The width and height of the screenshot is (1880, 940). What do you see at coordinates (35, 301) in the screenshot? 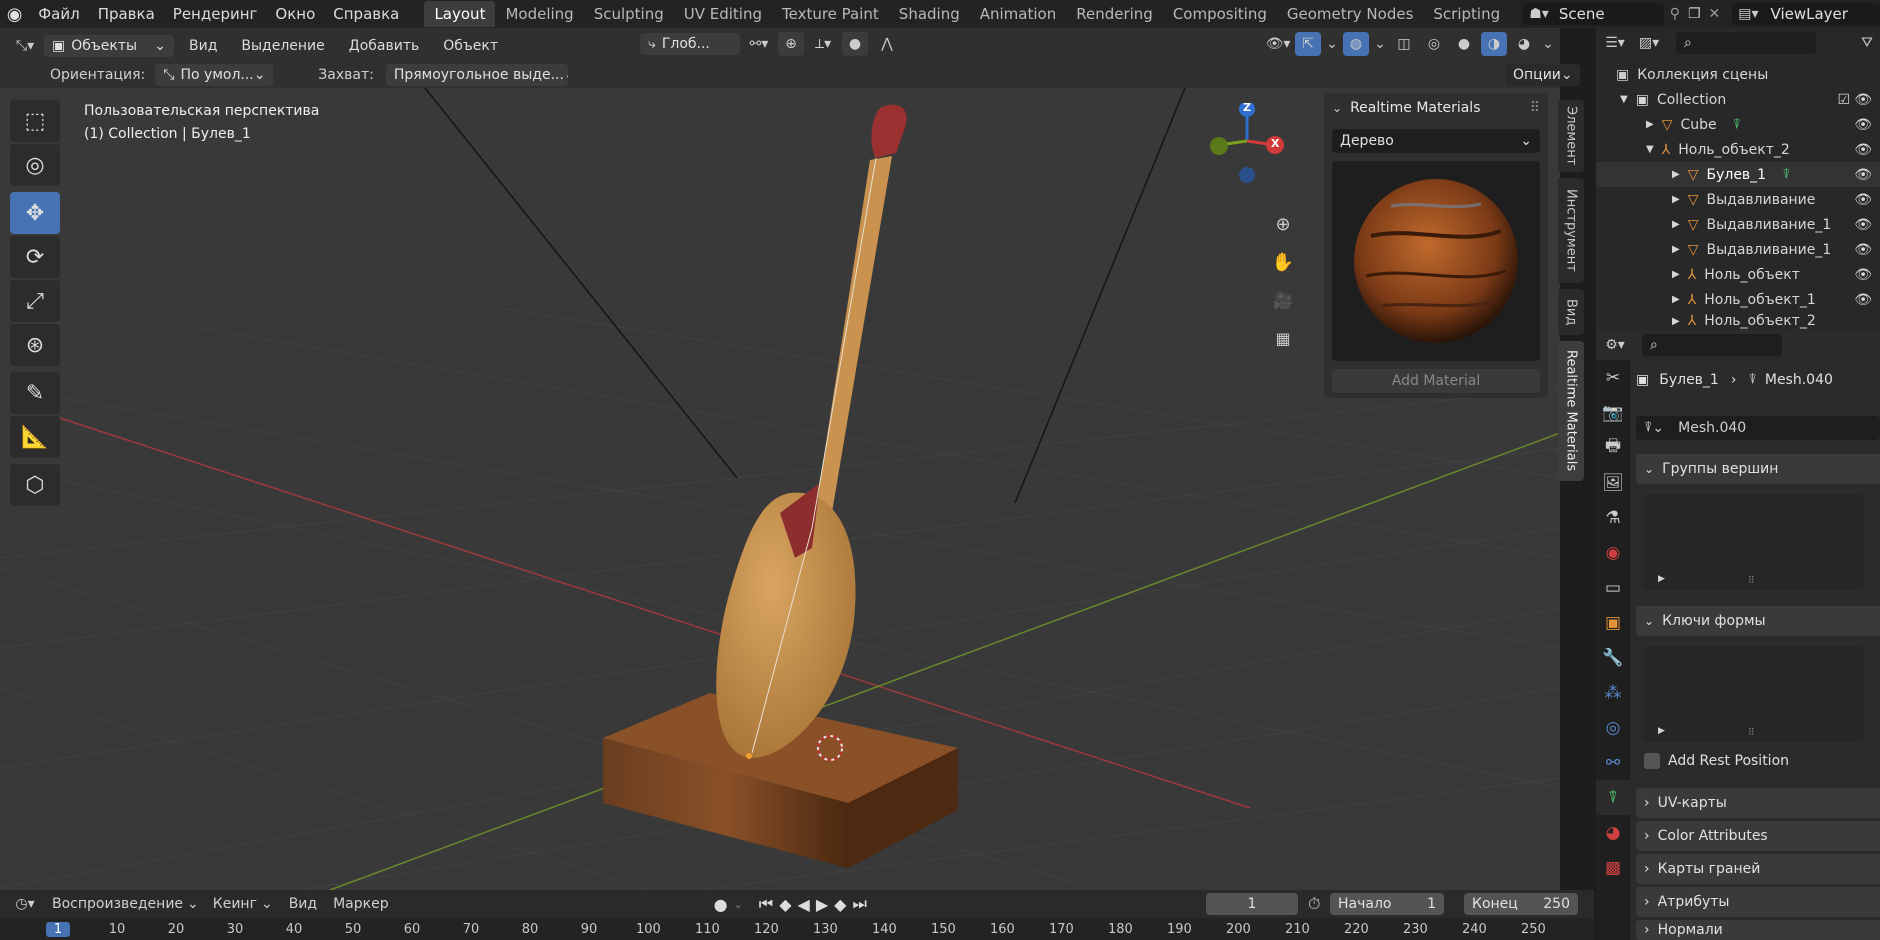
I see `scale-tool: ⤢` at bounding box center [35, 301].